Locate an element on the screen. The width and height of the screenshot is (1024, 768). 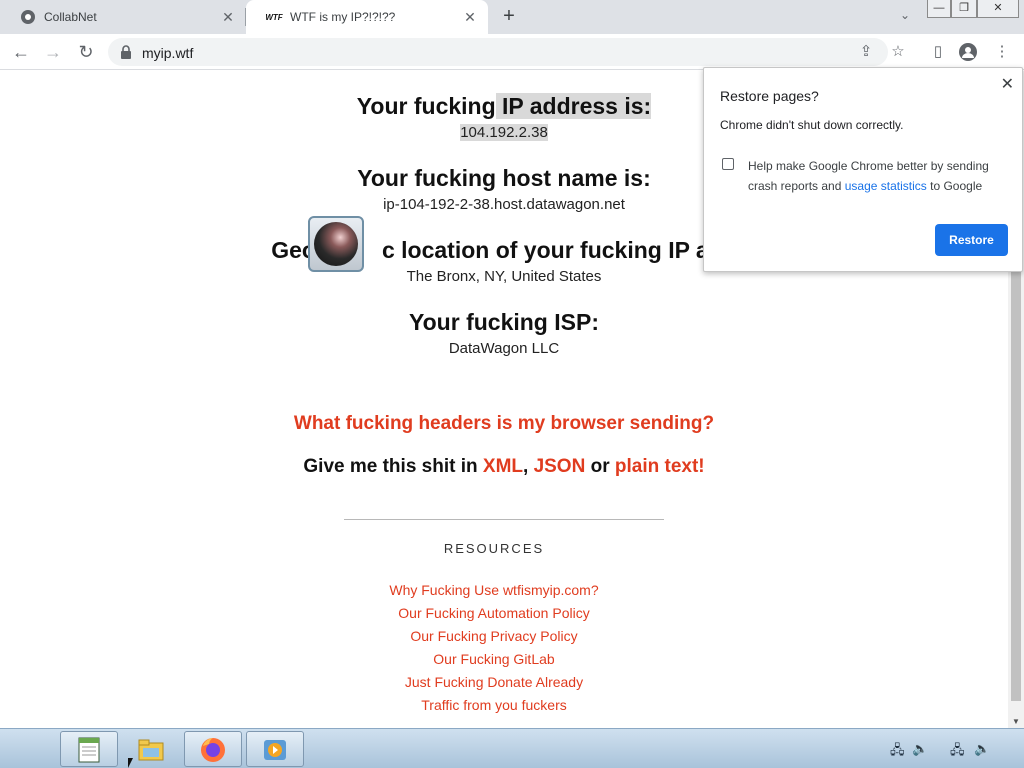
bookmark-star-icon: ☆ is located at coordinates (898, 52).